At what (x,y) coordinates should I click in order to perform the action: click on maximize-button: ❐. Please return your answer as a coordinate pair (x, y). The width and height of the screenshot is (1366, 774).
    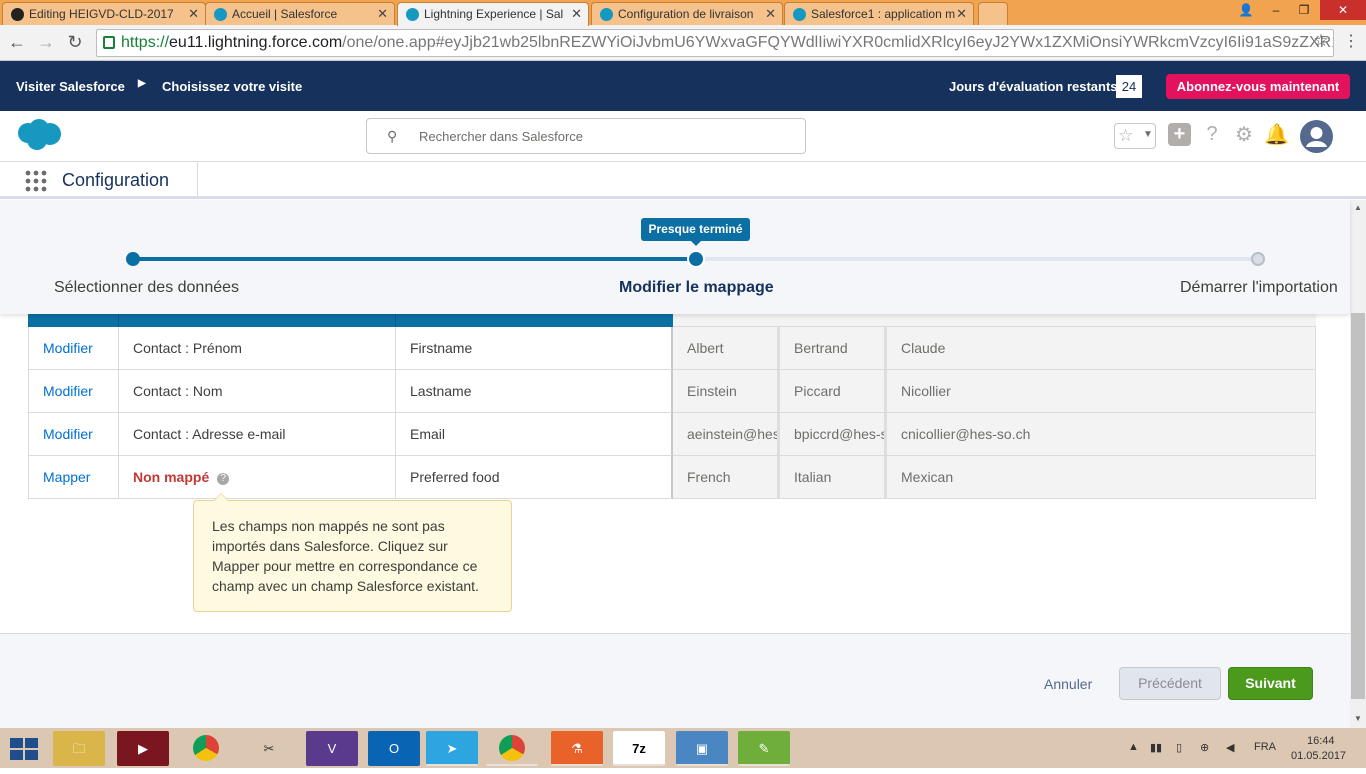
    Looking at the image, I should click on (1304, 10).